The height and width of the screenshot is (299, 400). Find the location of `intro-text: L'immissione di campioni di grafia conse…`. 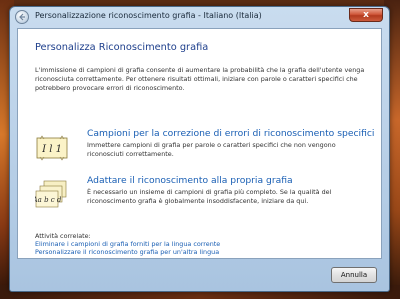

intro-text: L'immissione di campioni di grafia conse… is located at coordinates (200, 79).